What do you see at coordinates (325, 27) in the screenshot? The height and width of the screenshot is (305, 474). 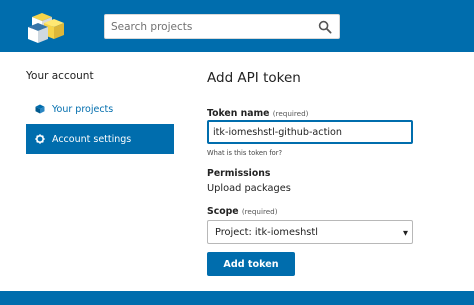 I see `search-icon` at bounding box center [325, 27].